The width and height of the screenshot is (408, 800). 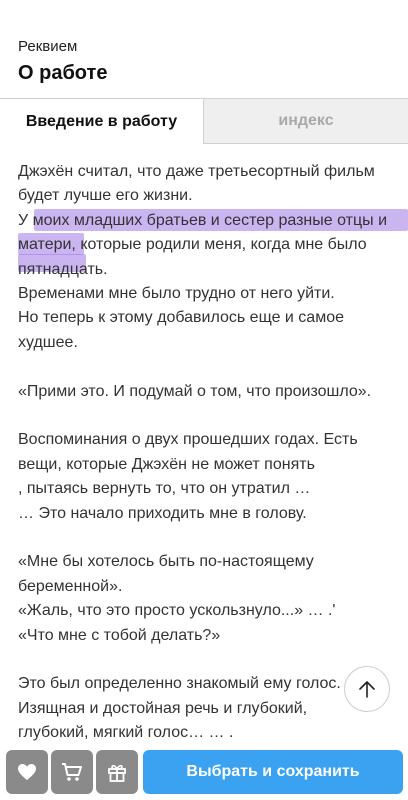 What do you see at coordinates (204, 49) in the screenshot?
I see `header: Реквием О работе` at bounding box center [204, 49].